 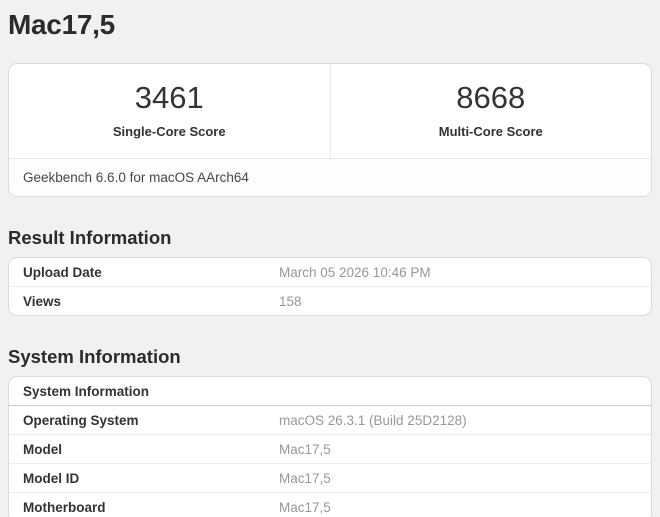 I want to click on row-label: Views, so click(x=42, y=301).